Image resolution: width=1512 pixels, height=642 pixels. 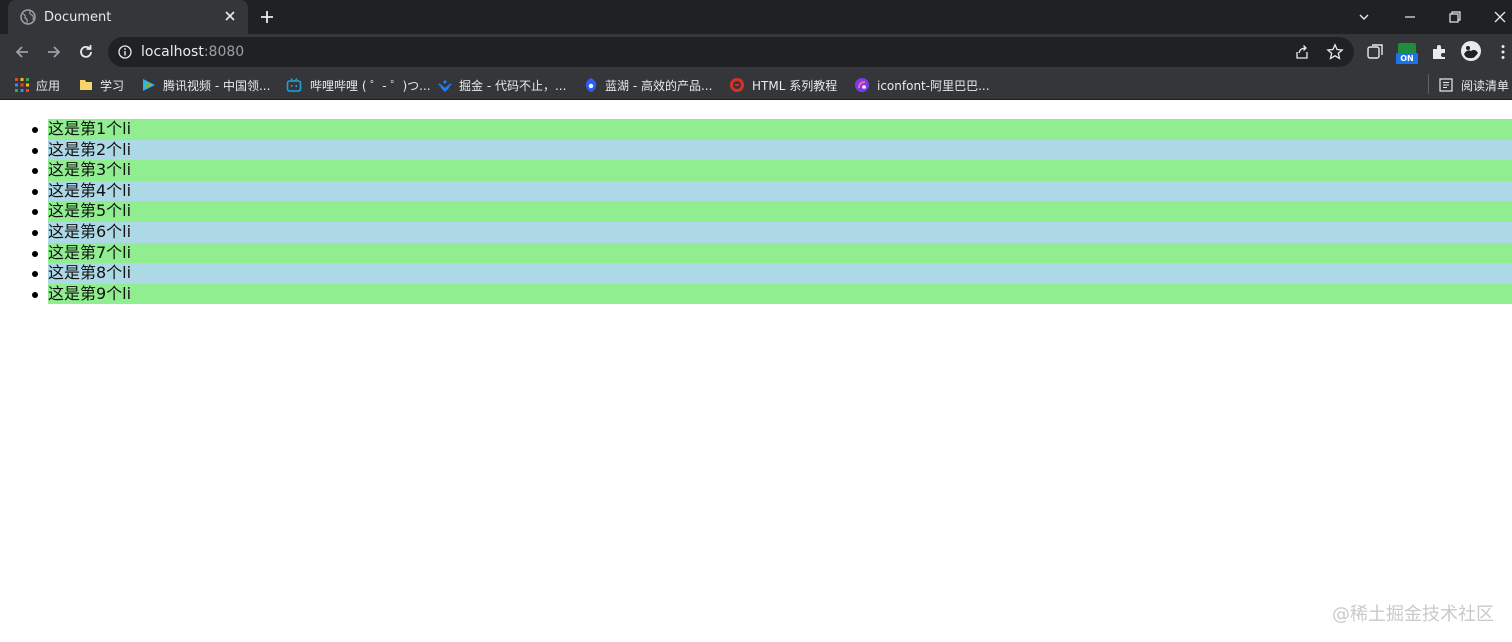 What do you see at coordinates (772, 191) in the screenshot?
I see `list-item: 这是第4个li` at bounding box center [772, 191].